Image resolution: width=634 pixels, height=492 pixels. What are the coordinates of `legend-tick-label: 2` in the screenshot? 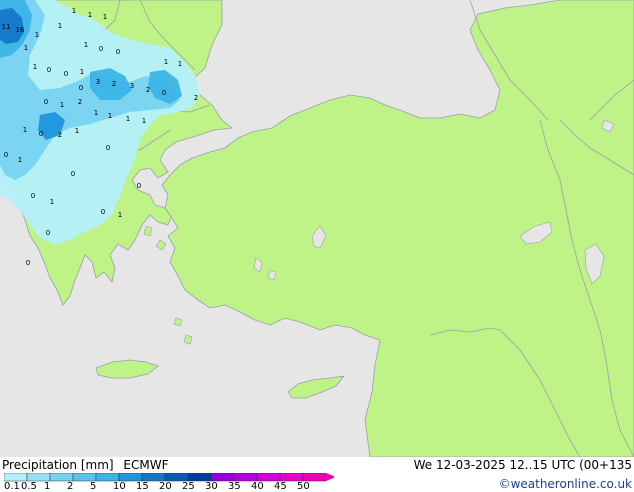 It's located at (70, 486).